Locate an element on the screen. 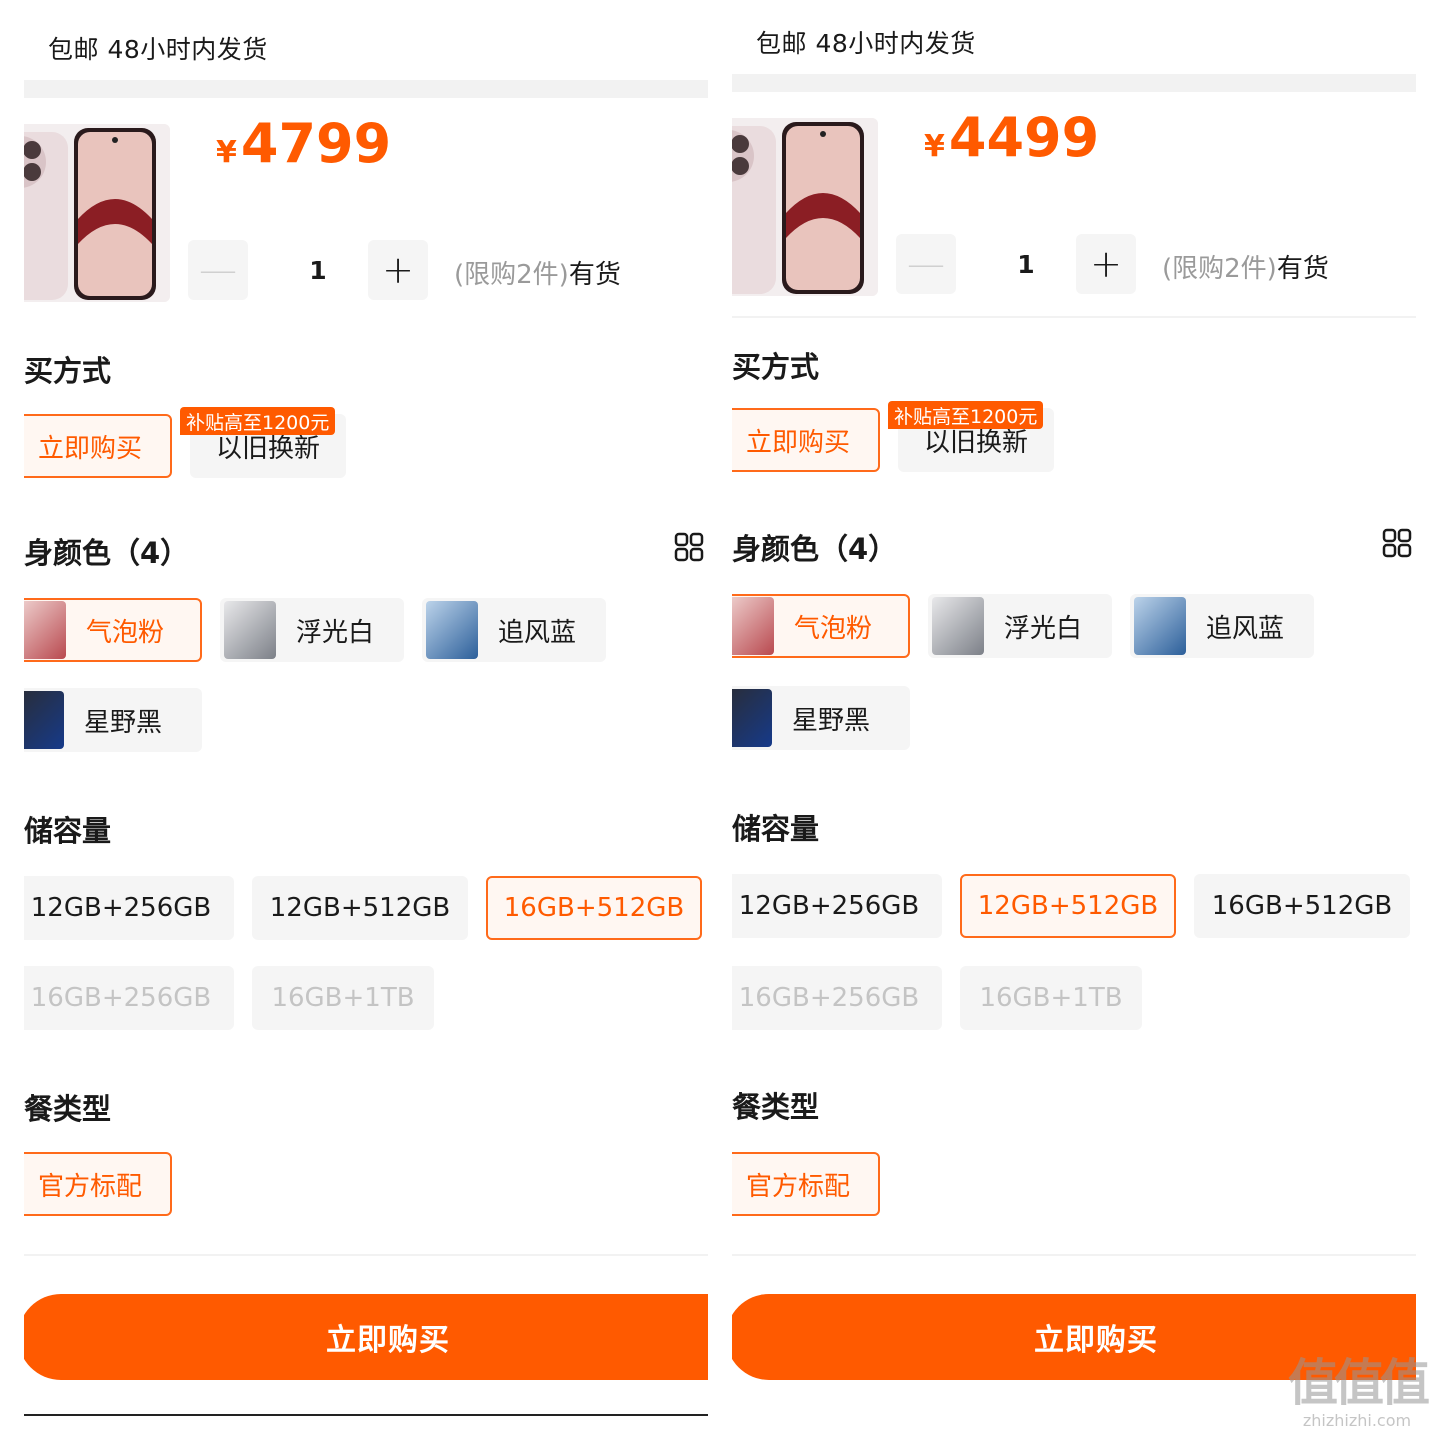  watermark-logo: 值值值 is located at coordinates (1359, 1383).